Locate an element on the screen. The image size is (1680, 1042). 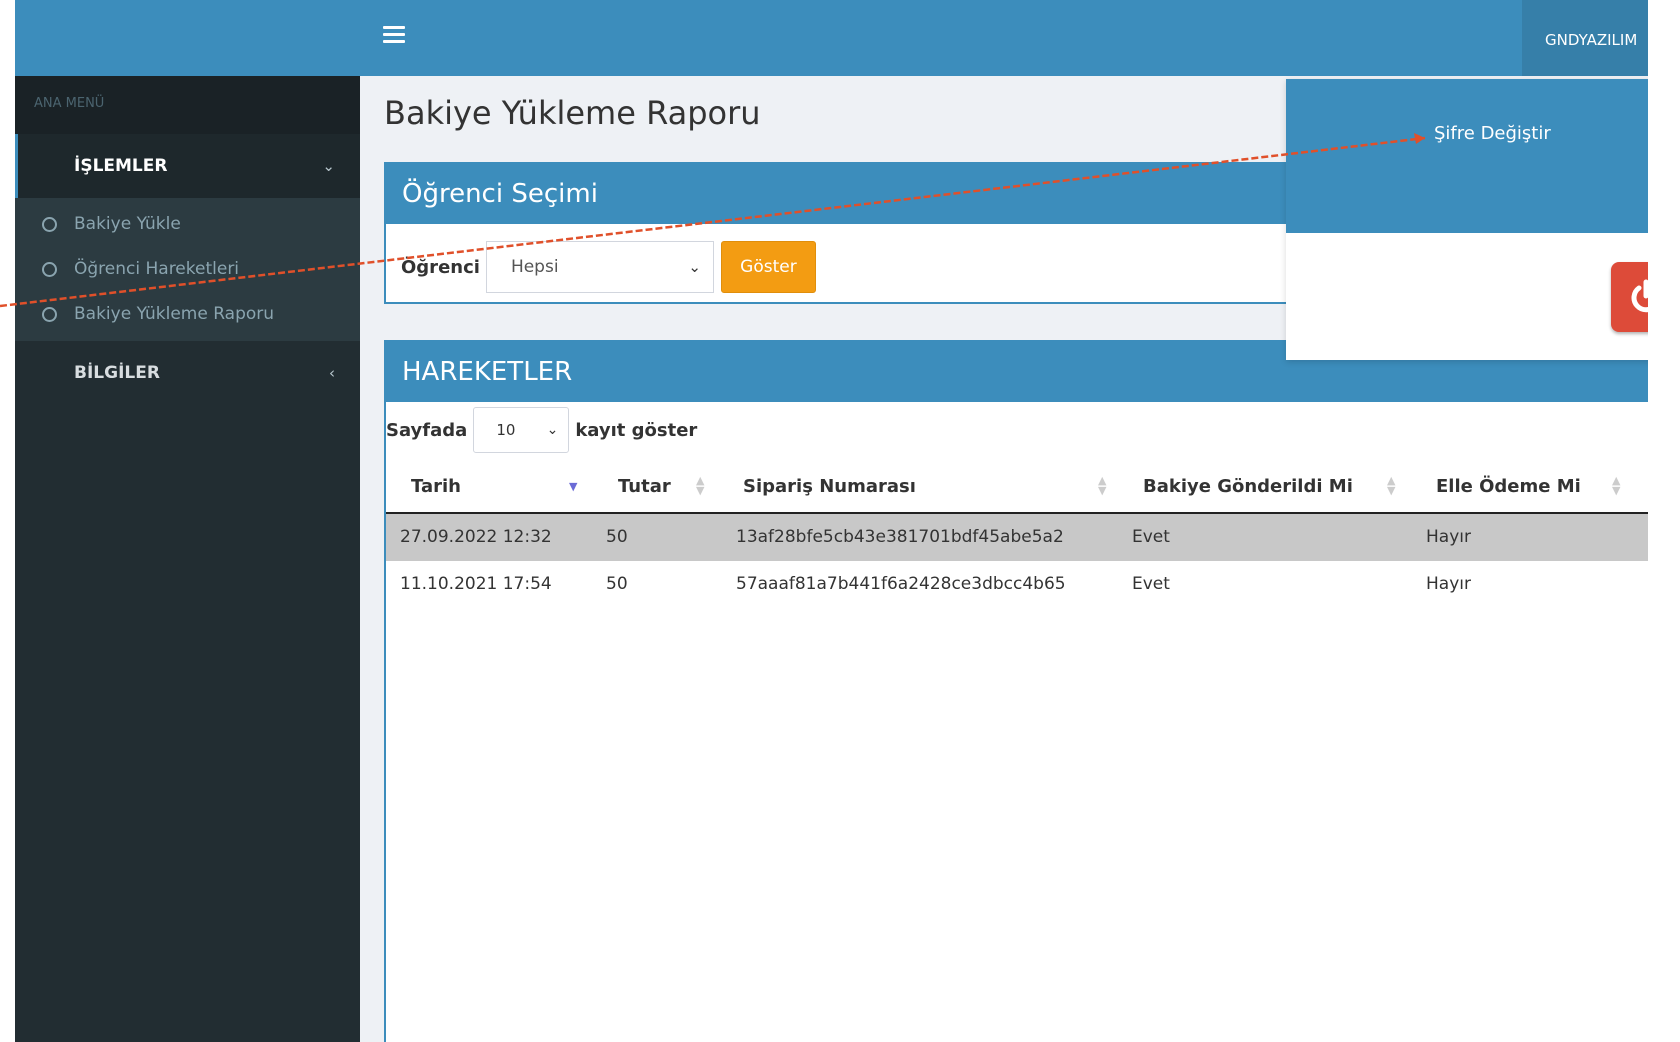
sidebar-section-islemler: İŞLEMLER ⌄ is located at coordinates (187, 166).